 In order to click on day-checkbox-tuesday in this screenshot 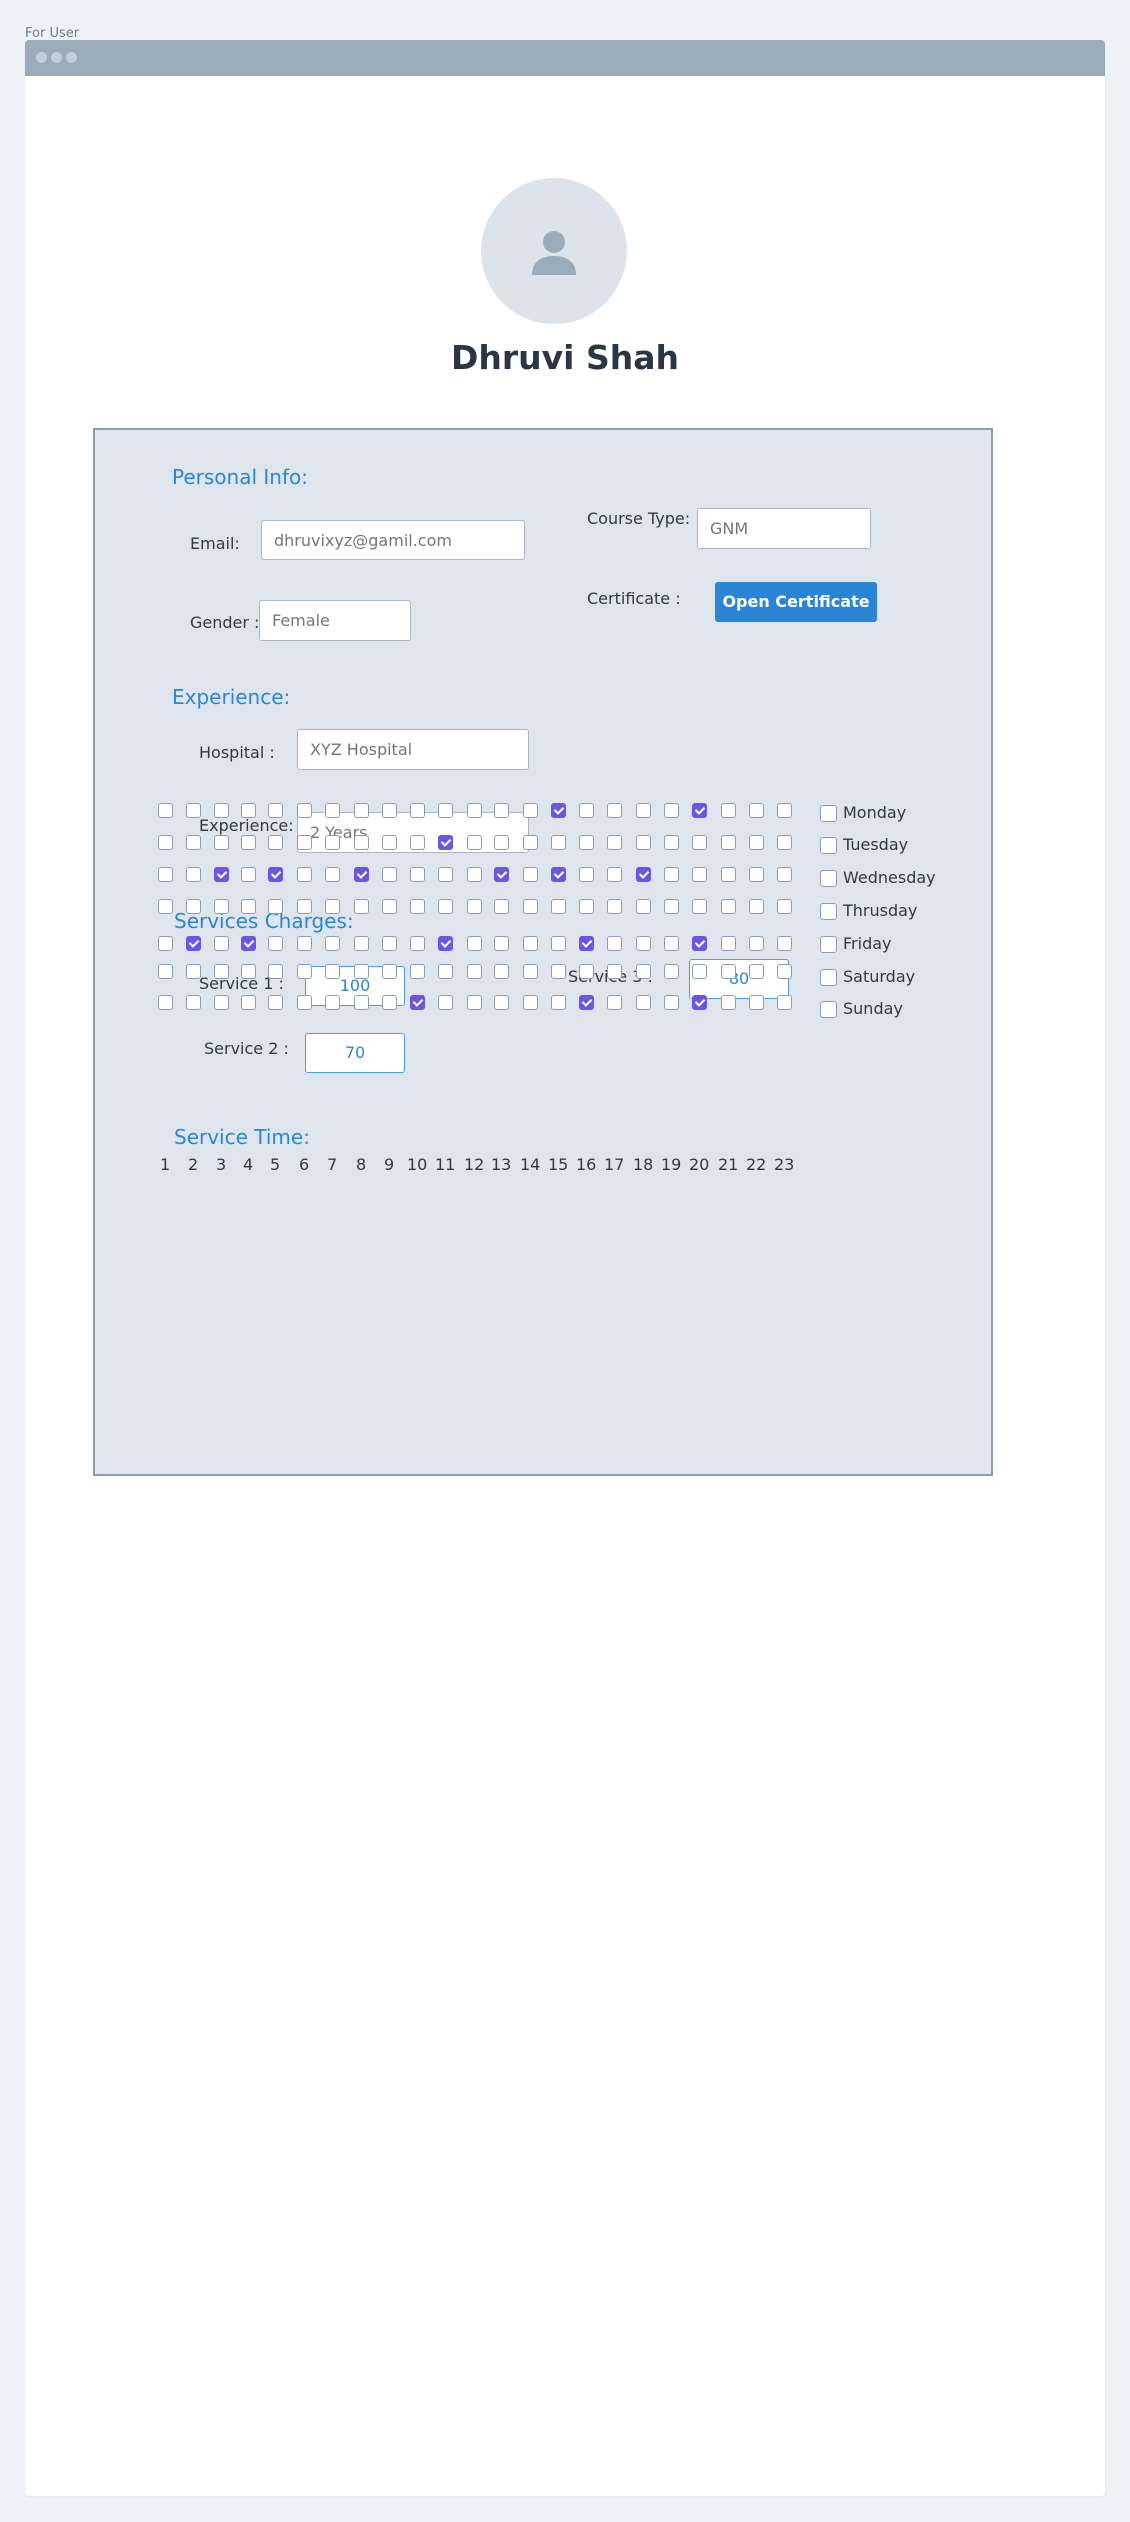, I will do `click(828, 845)`.